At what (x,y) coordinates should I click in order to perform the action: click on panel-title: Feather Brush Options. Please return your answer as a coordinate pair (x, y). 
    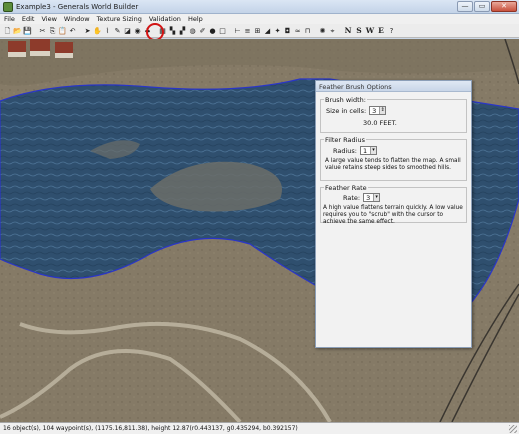
    Looking at the image, I should click on (393, 86).